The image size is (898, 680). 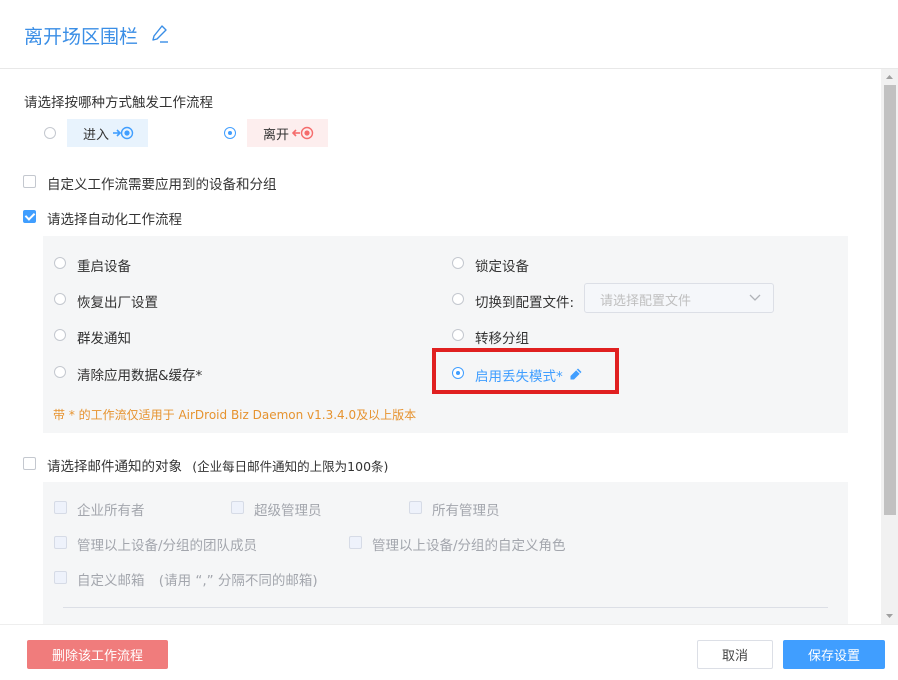 What do you see at coordinates (60, 577) in the screenshot?
I see `custom-email-checkbox` at bounding box center [60, 577].